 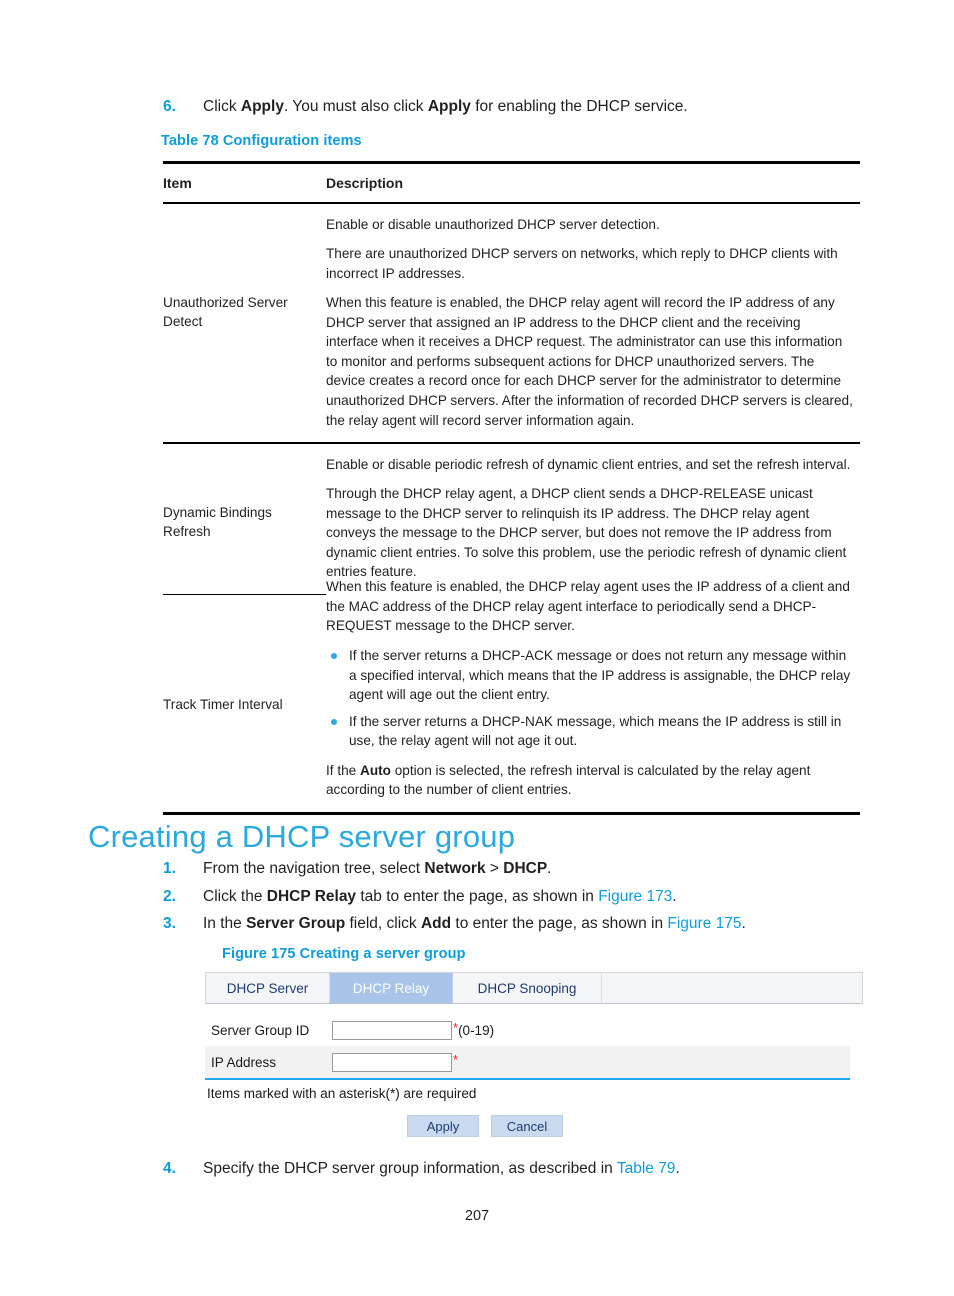 What do you see at coordinates (391, 988) in the screenshot?
I see `tab-dhcp-relay: DHCP Relay` at bounding box center [391, 988].